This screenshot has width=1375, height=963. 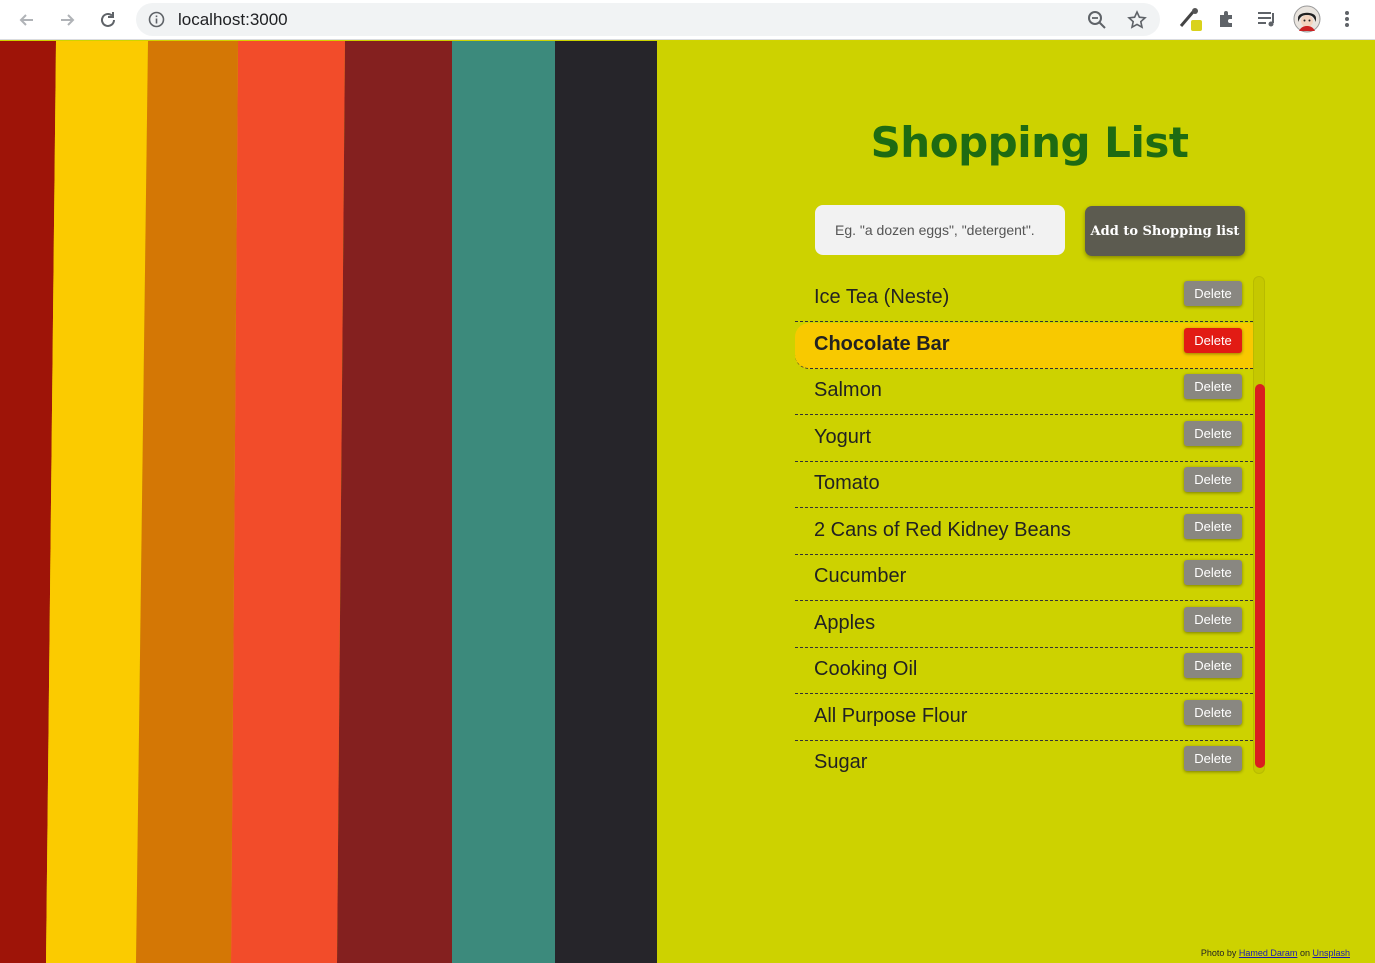 What do you see at coordinates (1137, 20) in the screenshot?
I see `star-icon` at bounding box center [1137, 20].